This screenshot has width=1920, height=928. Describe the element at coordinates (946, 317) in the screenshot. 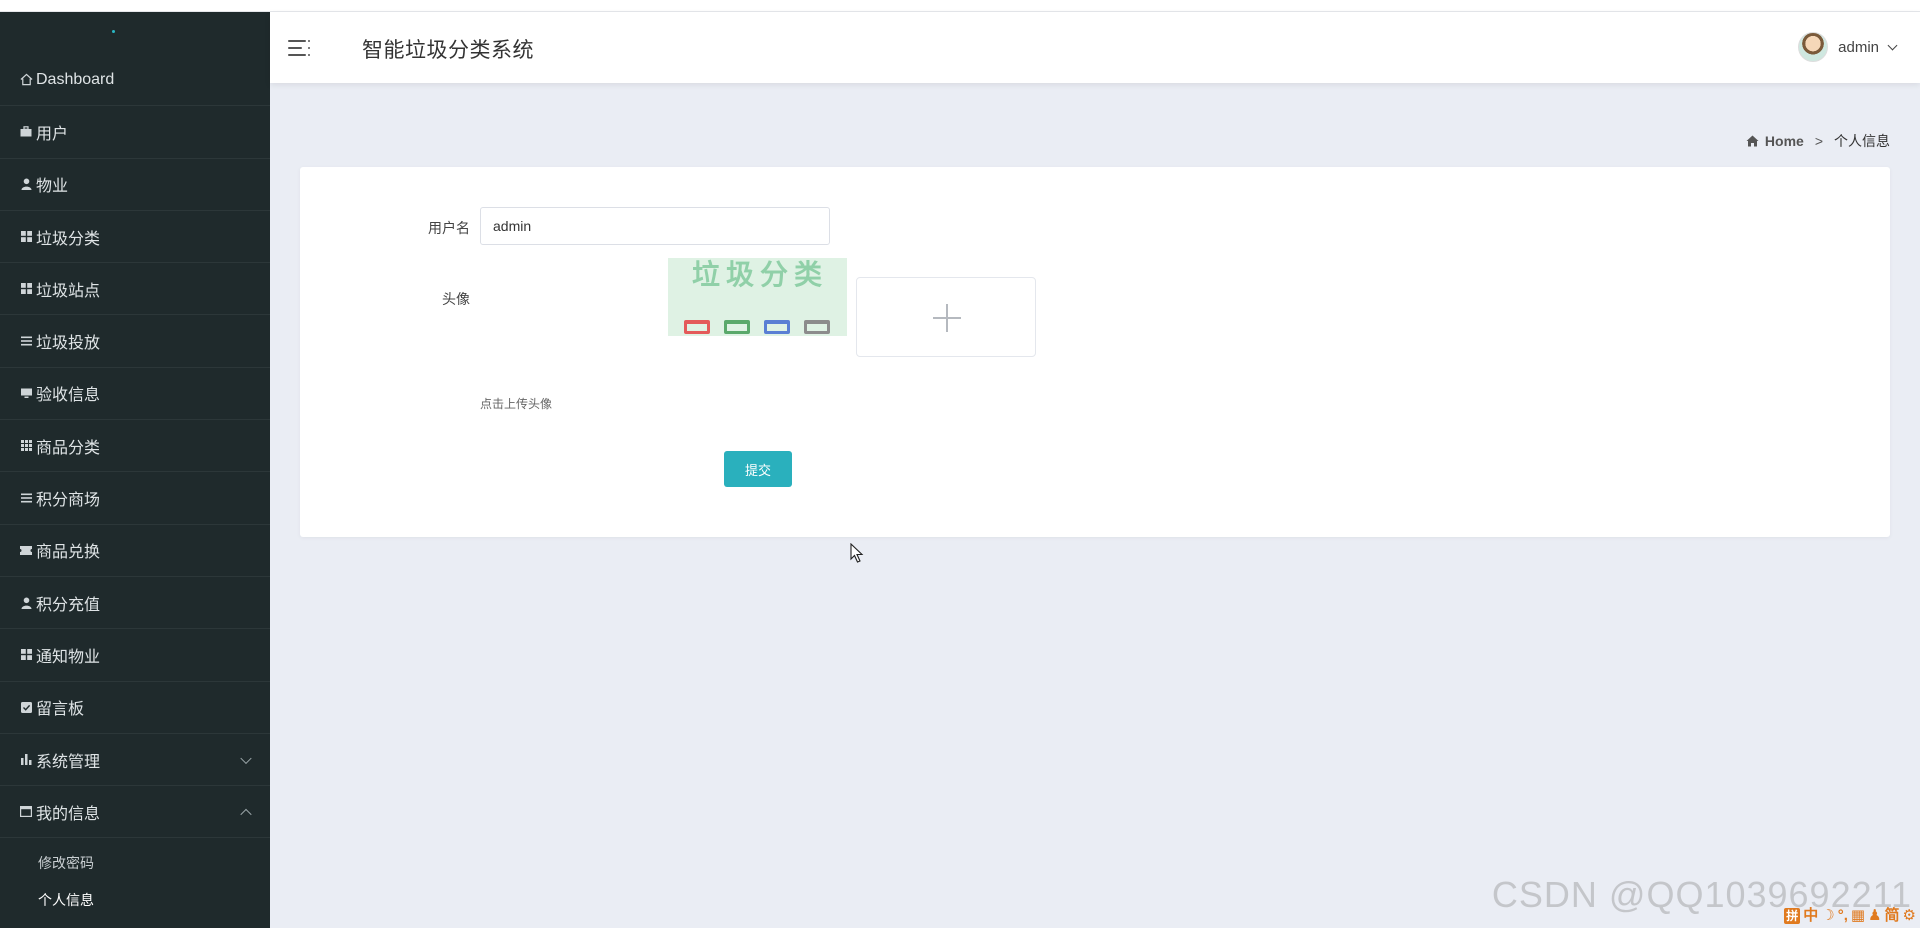

I see `avatar-upload-button` at that location.